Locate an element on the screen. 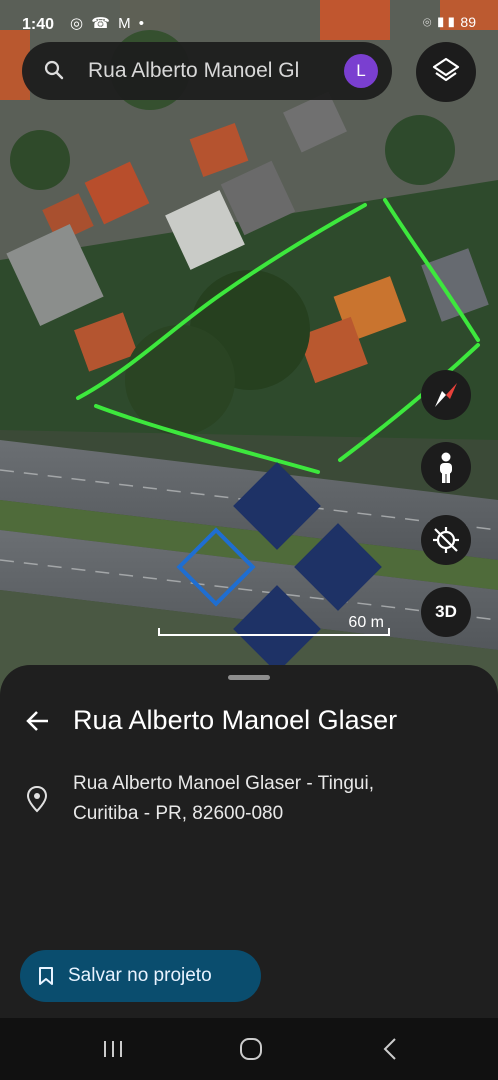  save-label: Salvar no projeto is located at coordinates (140, 975).